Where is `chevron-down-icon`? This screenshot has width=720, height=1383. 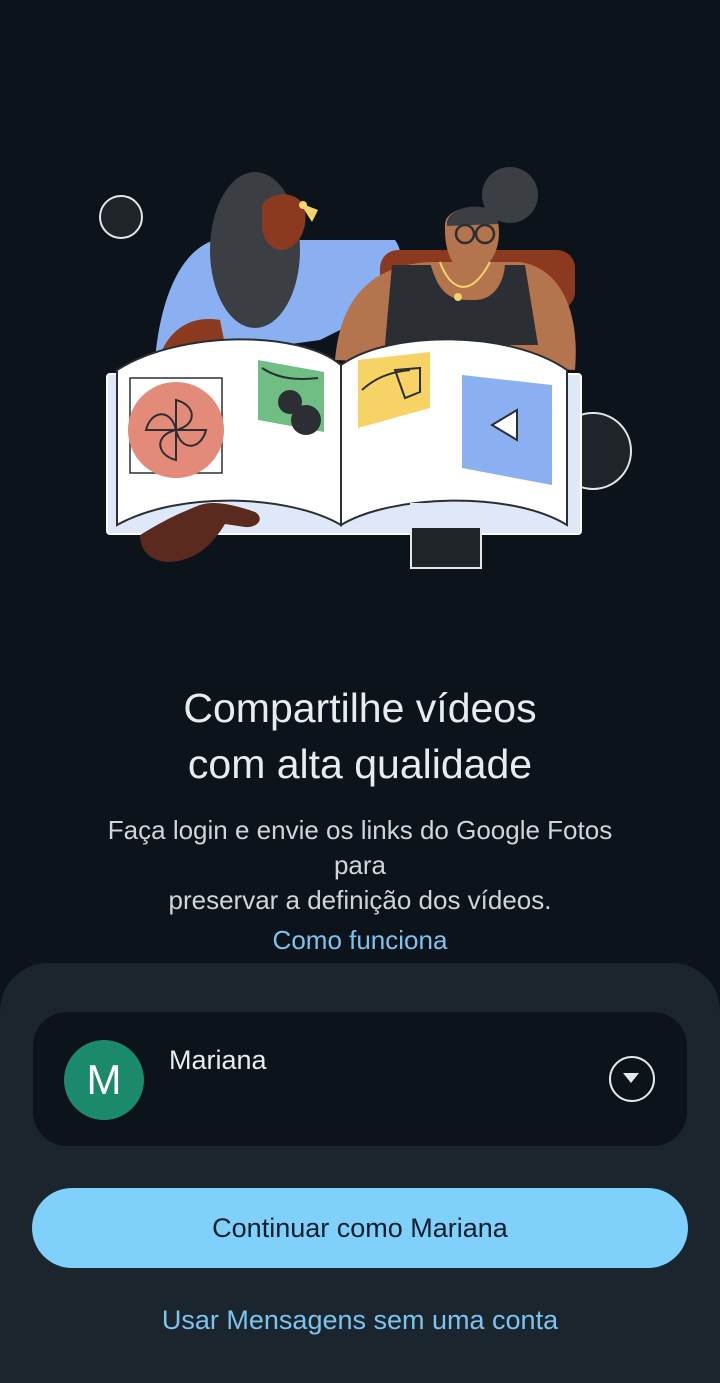 chevron-down-icon is located at coordinates (631, 1078).